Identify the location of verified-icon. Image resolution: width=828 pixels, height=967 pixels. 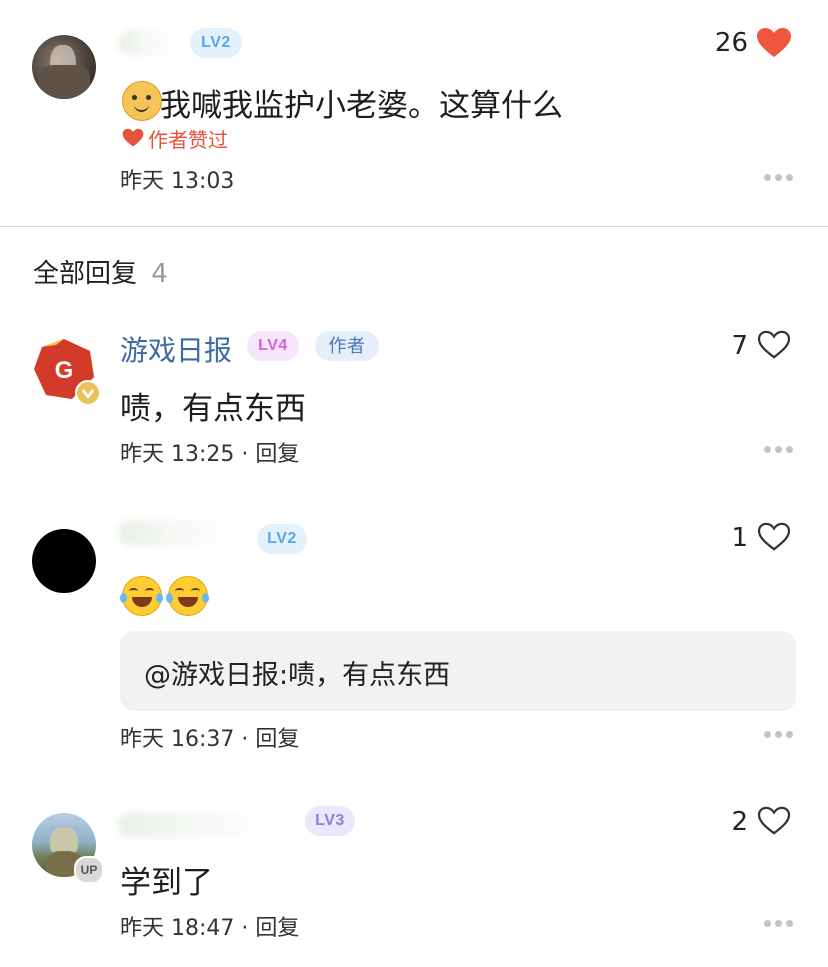
(88, 393).